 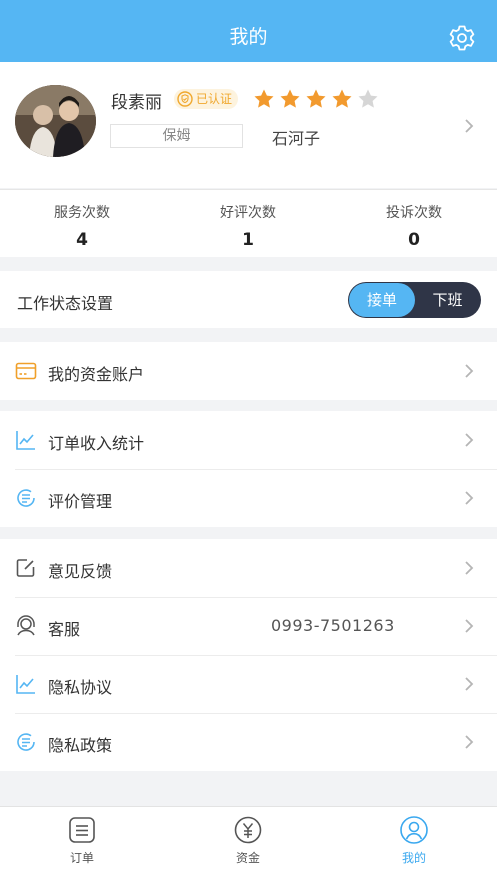 What do you see at coordinates (248, 213) in the screenshot?
I see `stat-label: 好评次数` at bounding box center [248, 213].